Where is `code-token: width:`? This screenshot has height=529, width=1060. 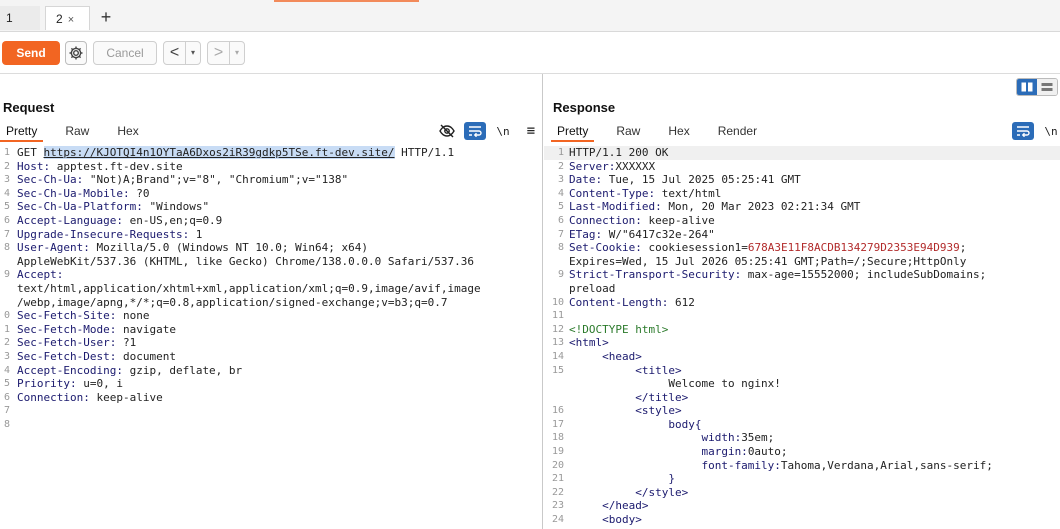
code-token: width: is located at coordinates (655, 438).